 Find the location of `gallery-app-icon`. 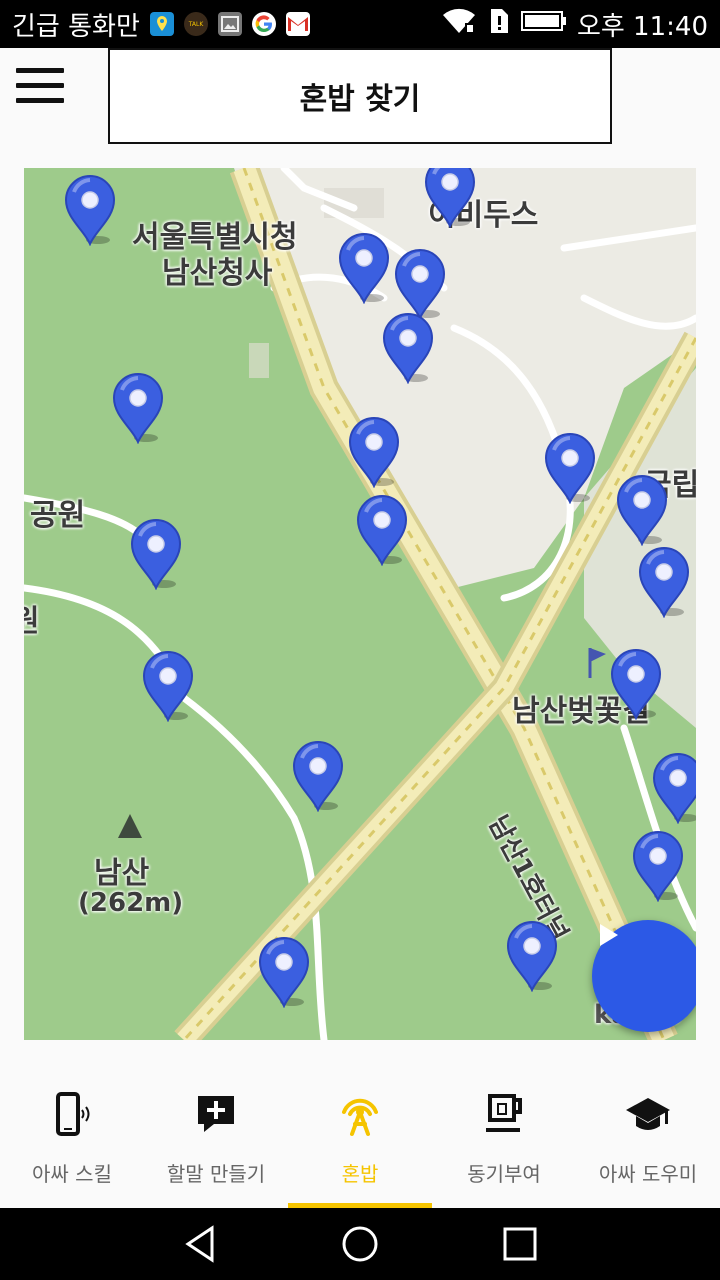

gallery-app-icon is located at coordinates (229, 24).